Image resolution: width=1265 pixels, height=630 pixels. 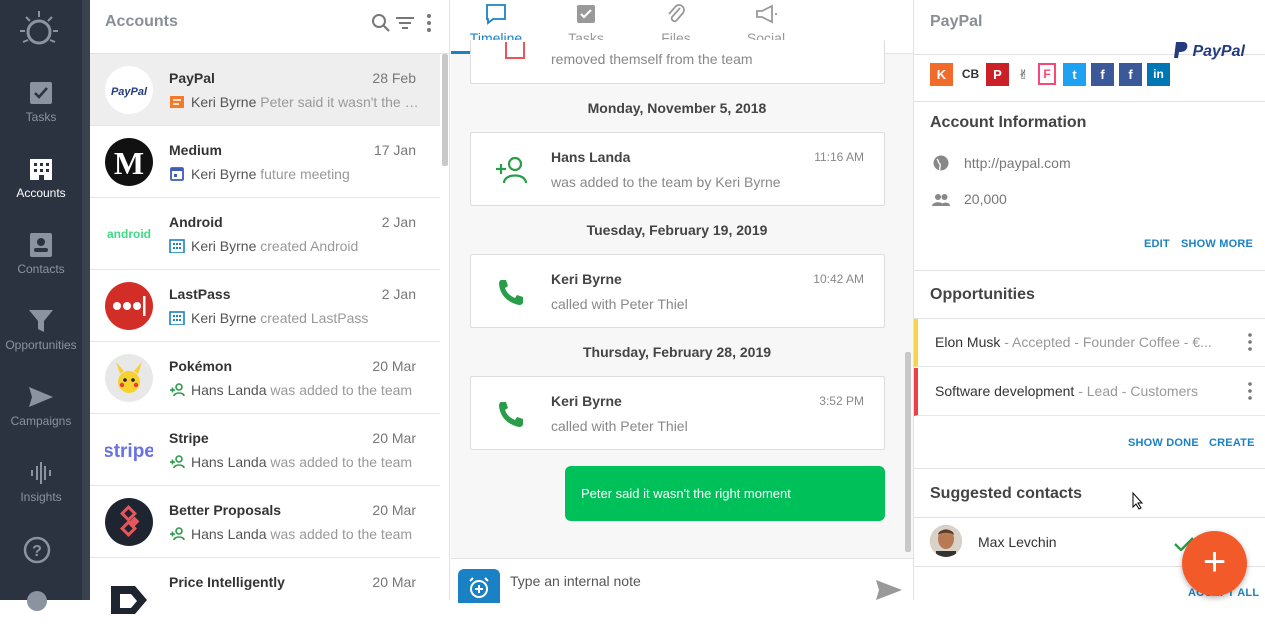 What do you see at coordinates (37, 550) in the screenshot?
I see `help-icon: ?` at bounding box center [37, 550].